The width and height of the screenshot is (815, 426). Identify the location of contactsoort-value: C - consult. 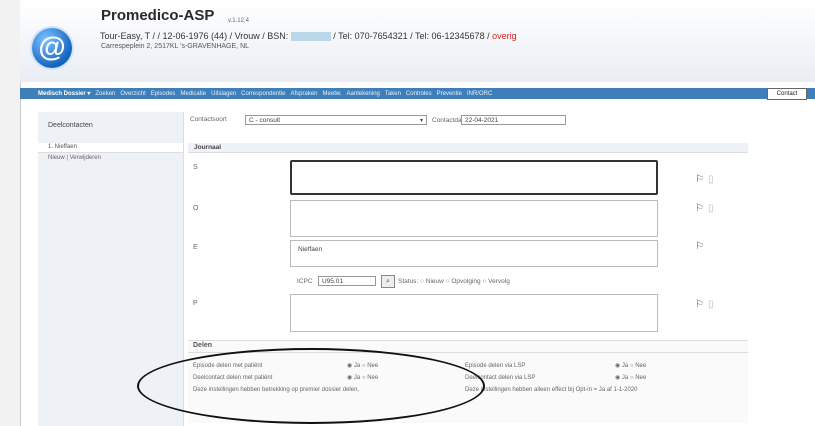
(265, 120).